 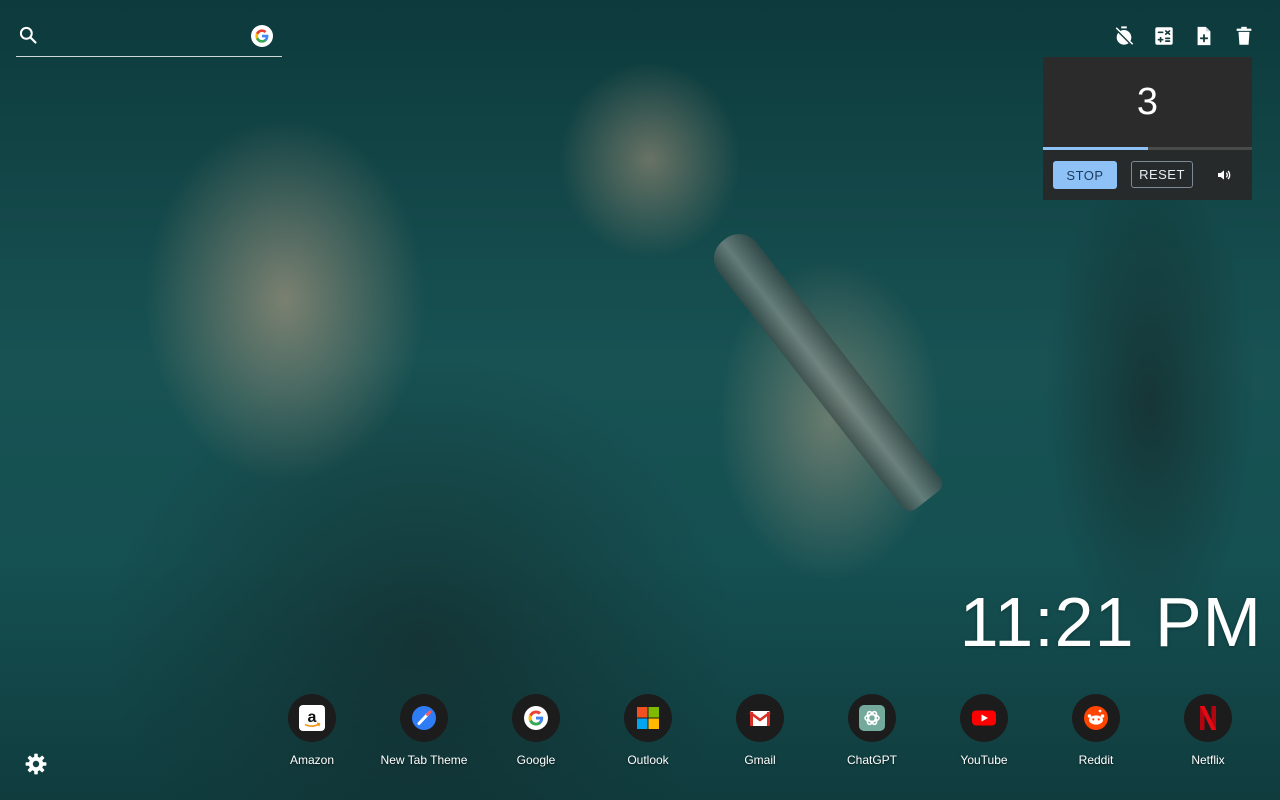 I want to click on shortcut-label: Google, so click(x=536, y=760).